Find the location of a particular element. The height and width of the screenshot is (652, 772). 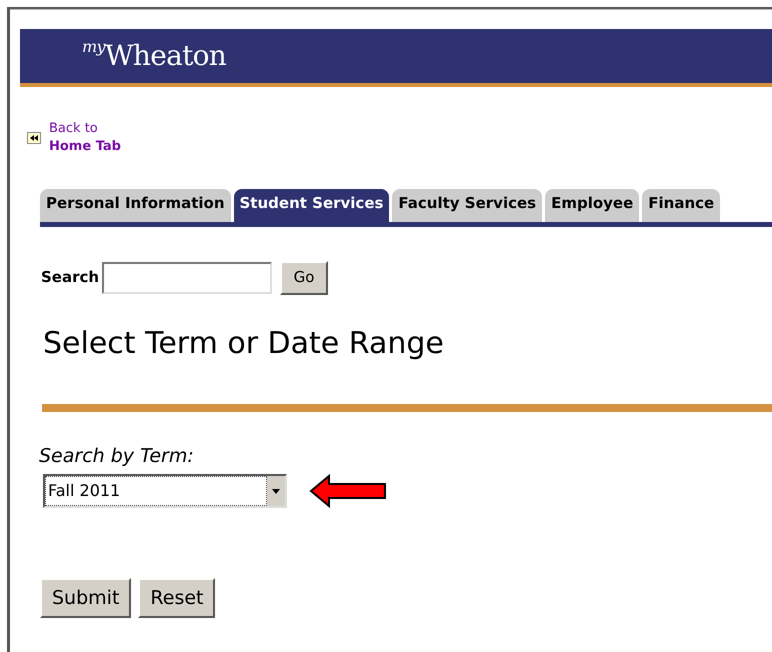

nav-tab: Personal Information is located at coordinates (135, 205).